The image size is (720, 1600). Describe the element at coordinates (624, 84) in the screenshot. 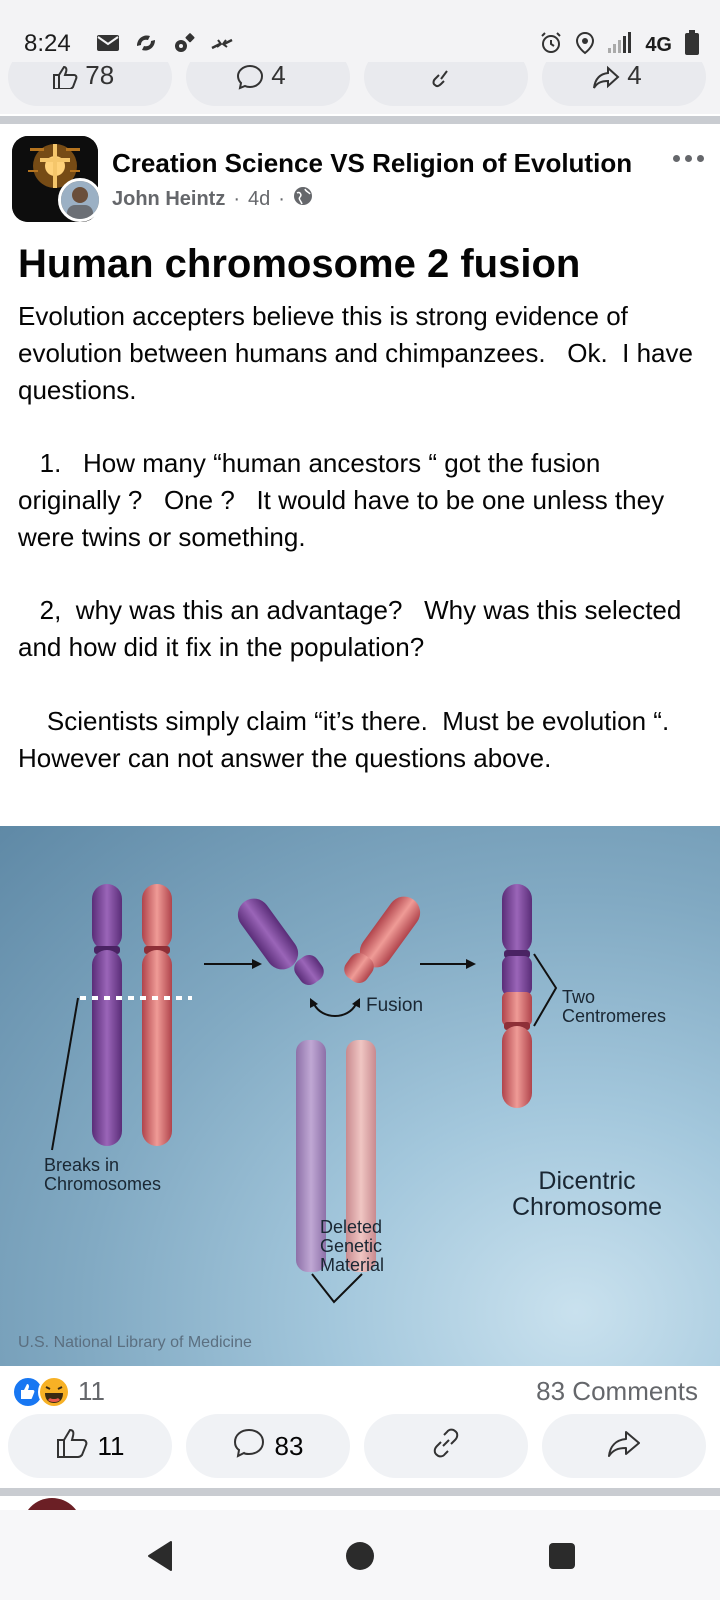

I see `previous-share-button: 4` at that location.